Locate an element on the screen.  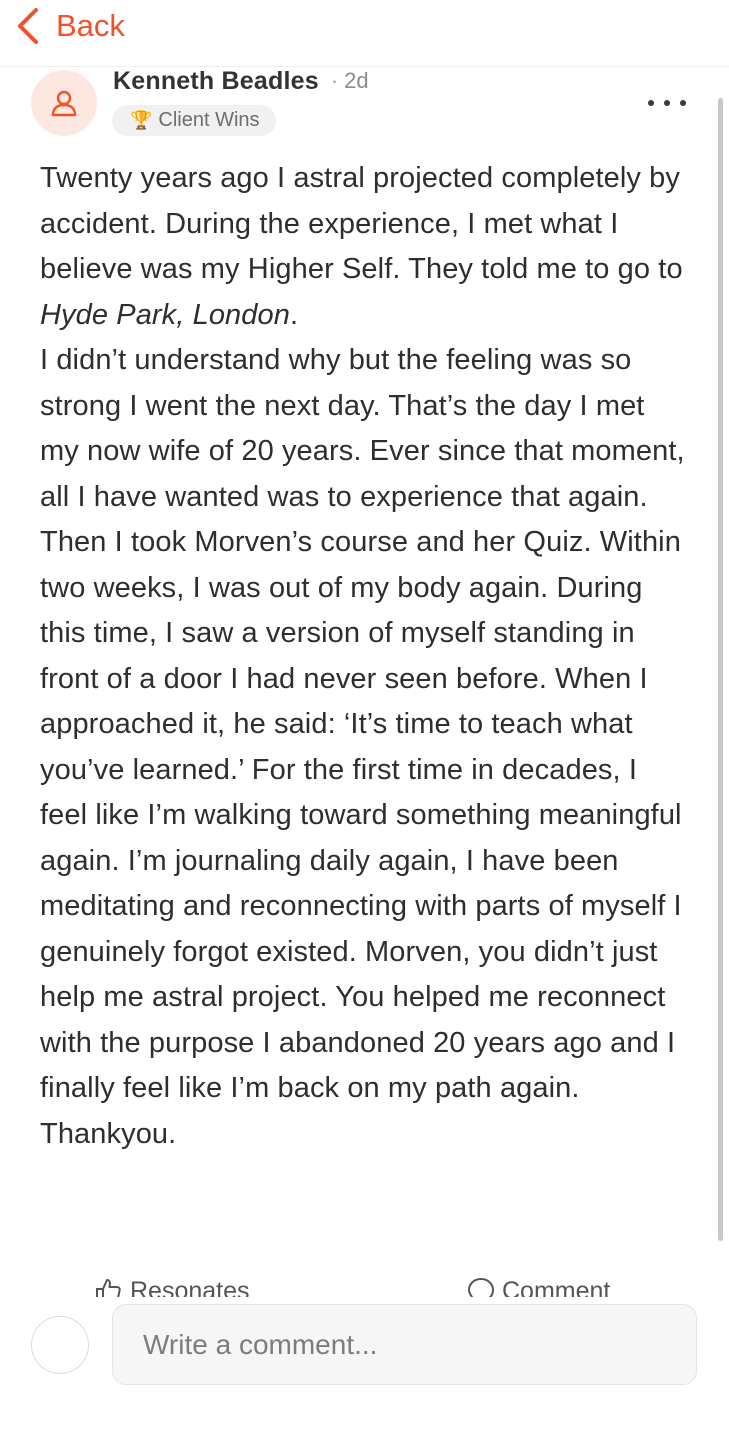
category-badge: 🏆 Client Wins is located at coordinates (194, 120).